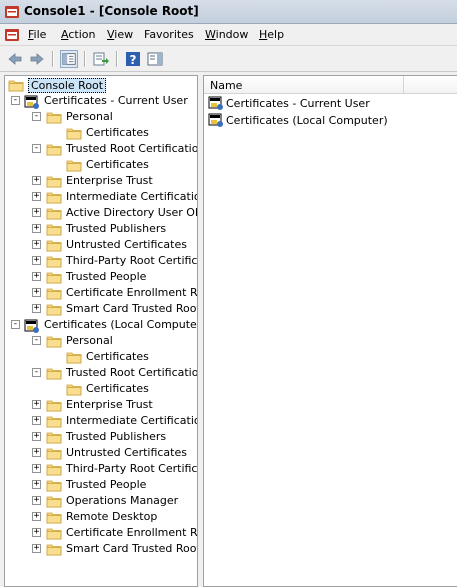 Image resolution: width=457 pixels, height=587 pixels. Describe the element at coordinates (101, 59) in the screenshot. I see `export-list-icon` at that location.